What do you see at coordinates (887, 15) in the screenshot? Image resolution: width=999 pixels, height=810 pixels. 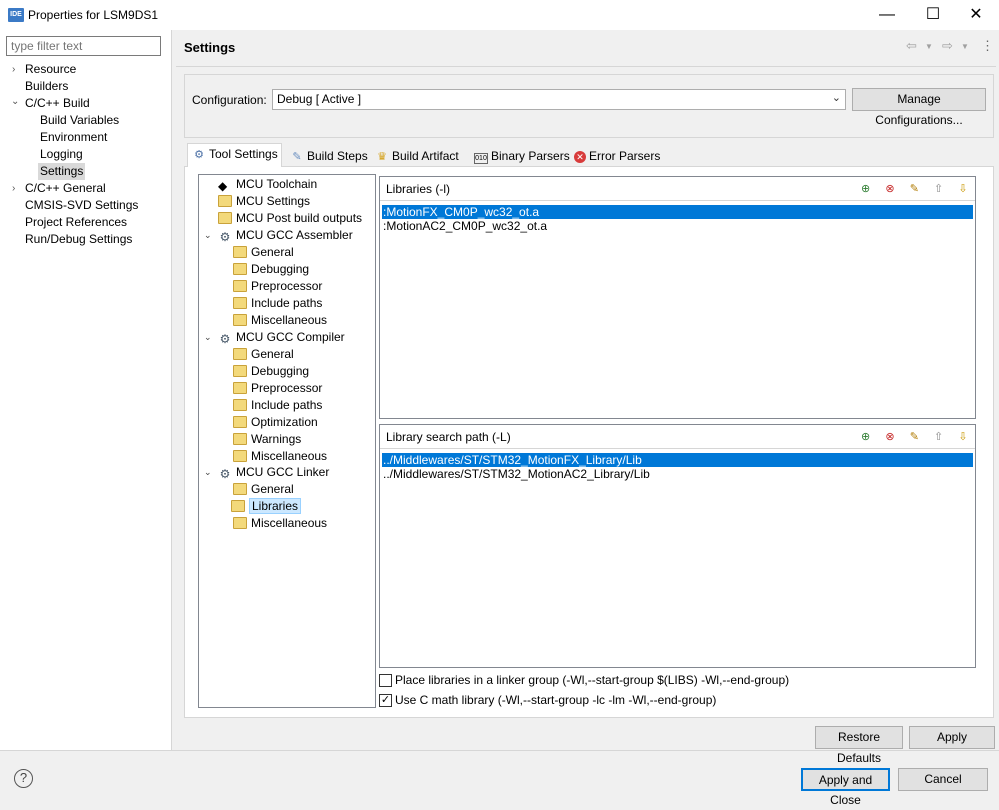 I see `minimize-button: —` at bounding box center [887, 15].